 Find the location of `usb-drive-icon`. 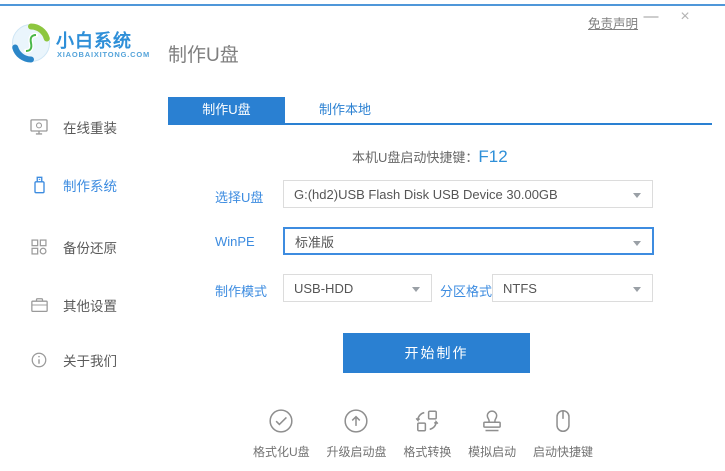

usb-drive-icon is located at coordinates (39, 185).